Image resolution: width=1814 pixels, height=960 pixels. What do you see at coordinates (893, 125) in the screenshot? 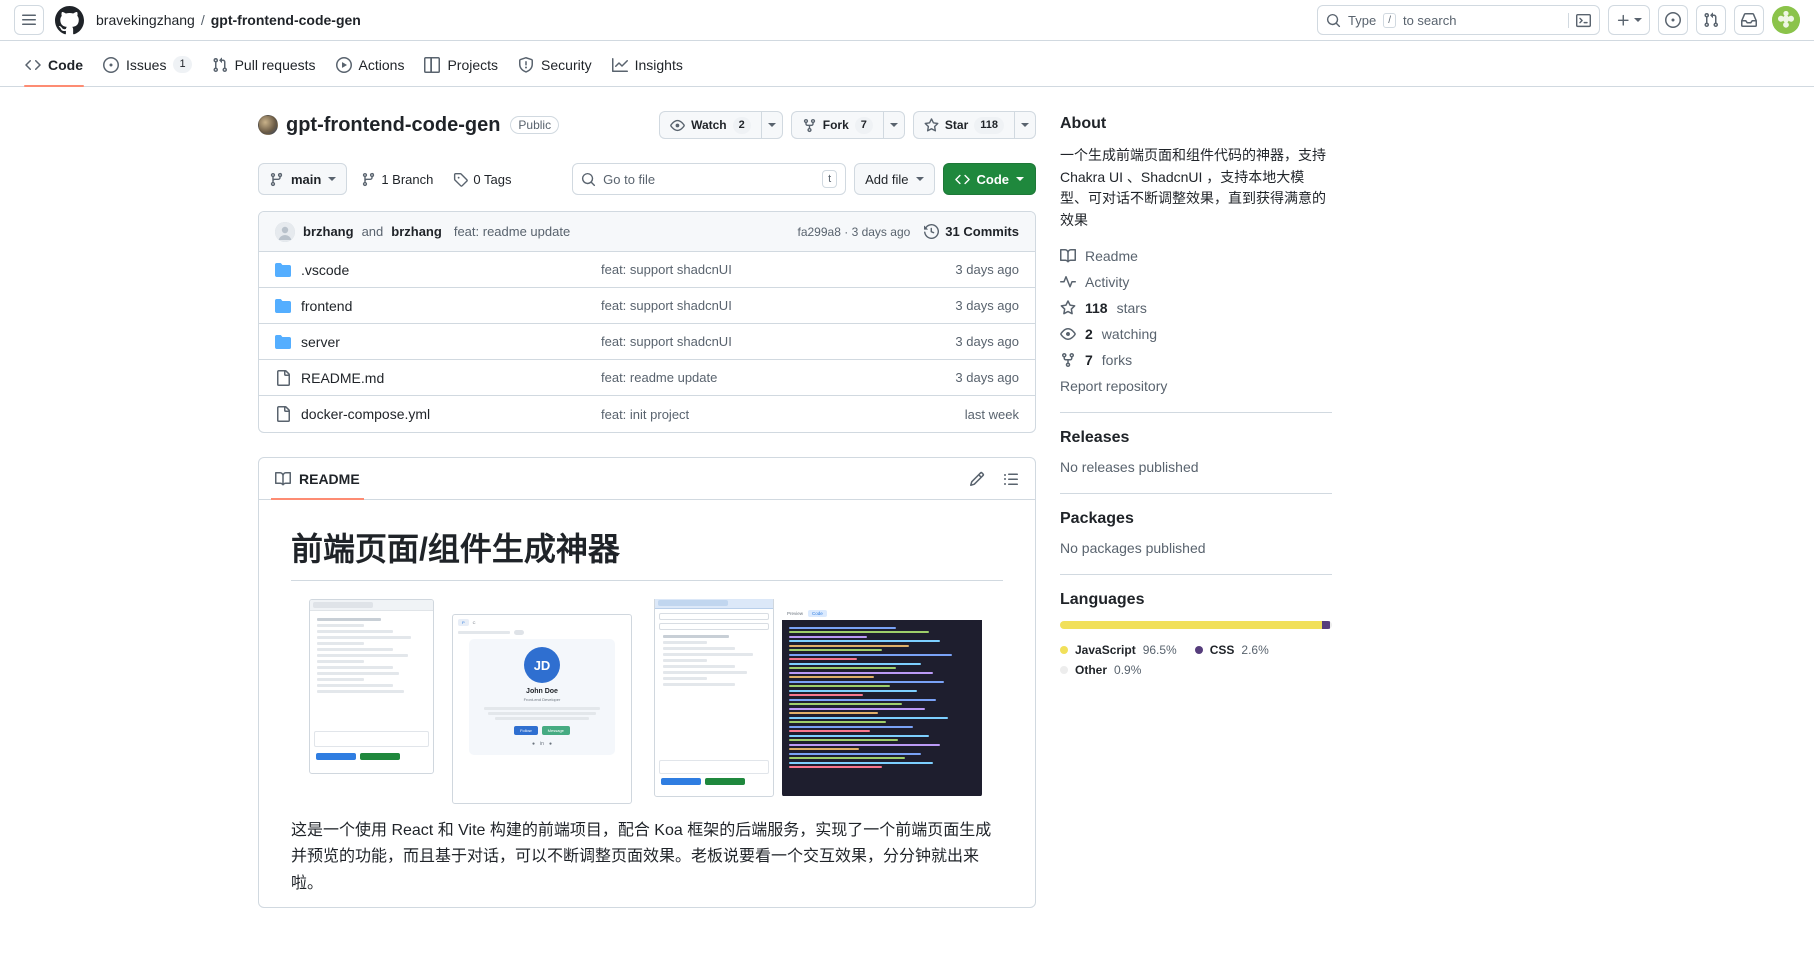
I see `fork-dropdown-button` at bounding box center [893, 125].